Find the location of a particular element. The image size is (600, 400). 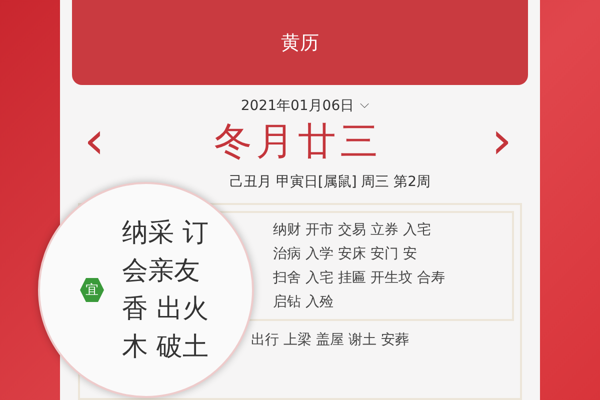

header-title: 黄历 is located at coordinates (300, 43).